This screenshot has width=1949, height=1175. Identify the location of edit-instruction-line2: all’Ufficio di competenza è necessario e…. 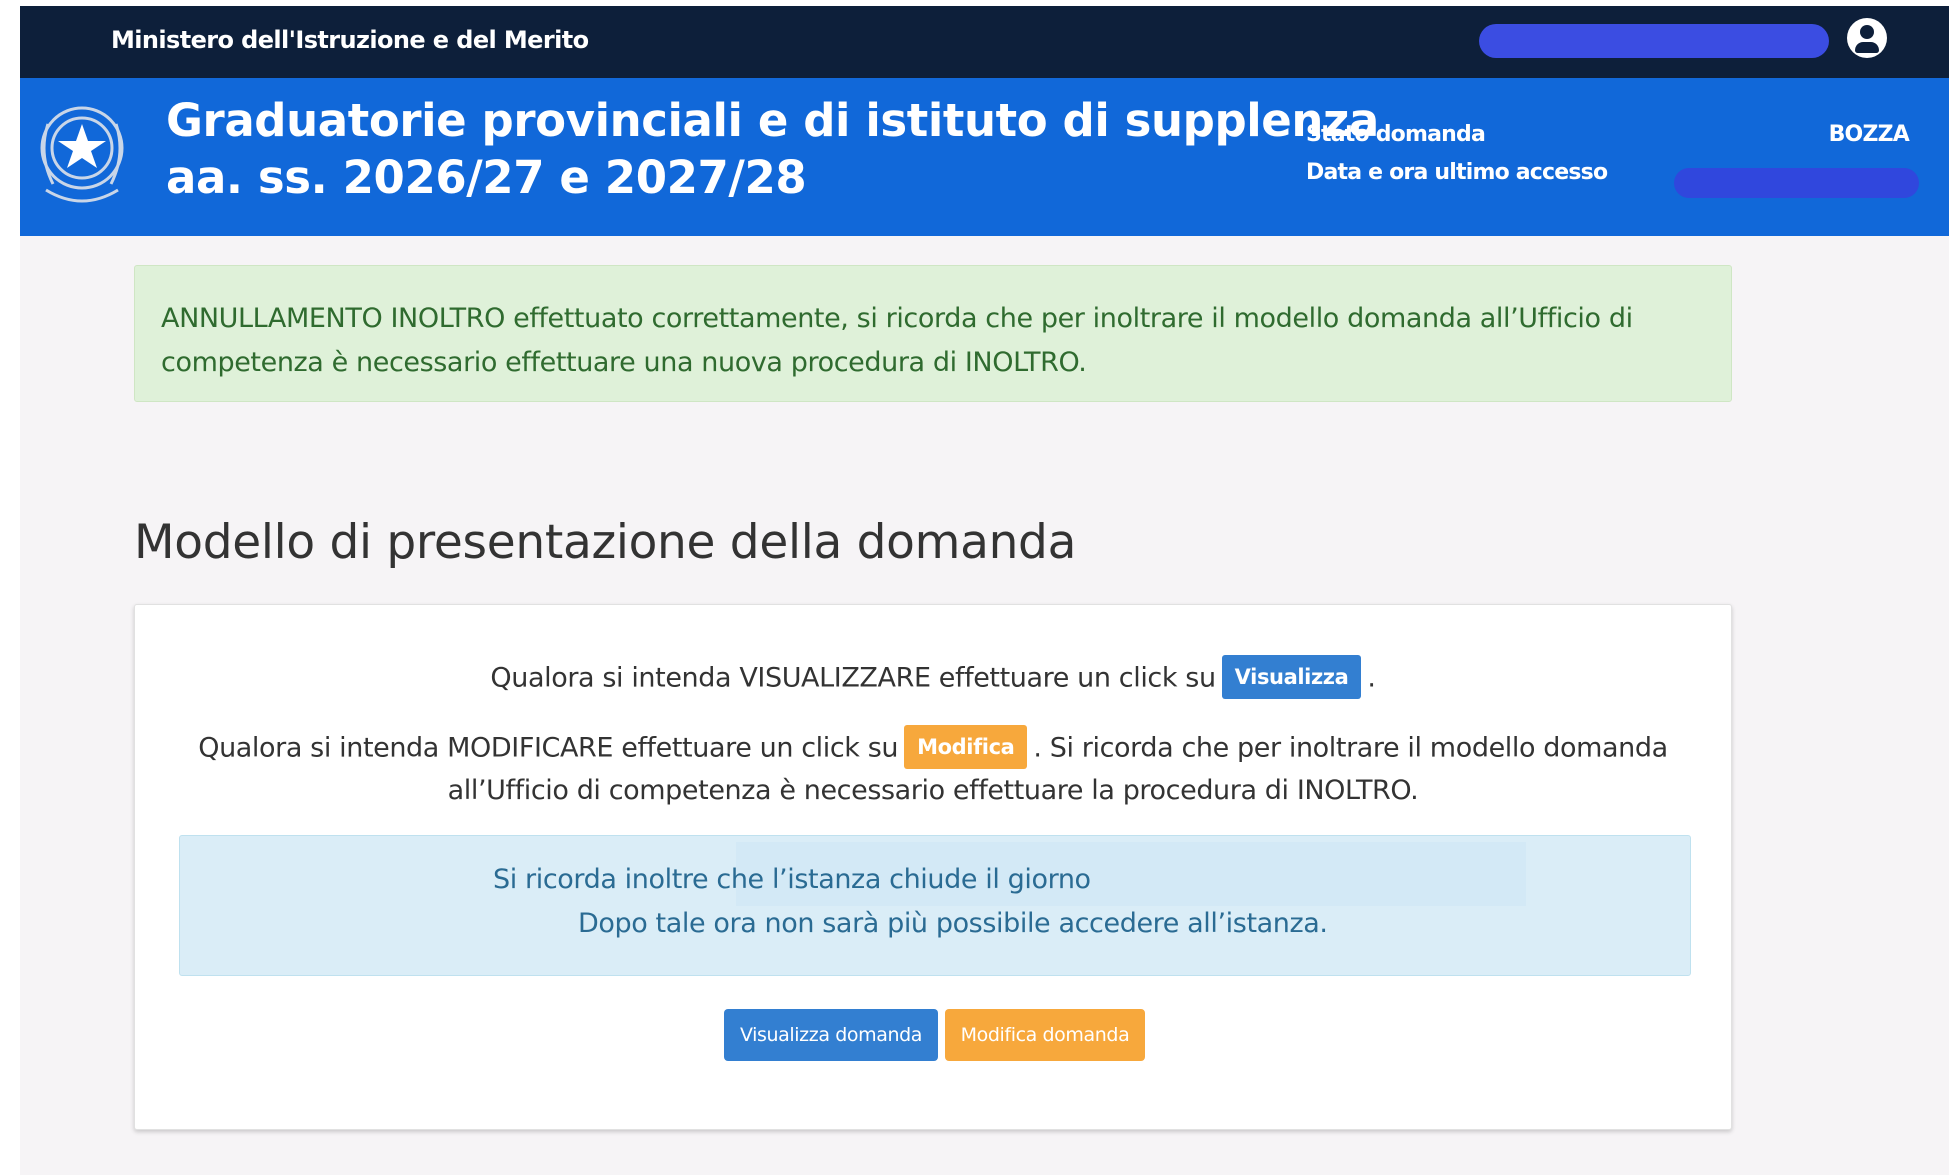
(933, 790).